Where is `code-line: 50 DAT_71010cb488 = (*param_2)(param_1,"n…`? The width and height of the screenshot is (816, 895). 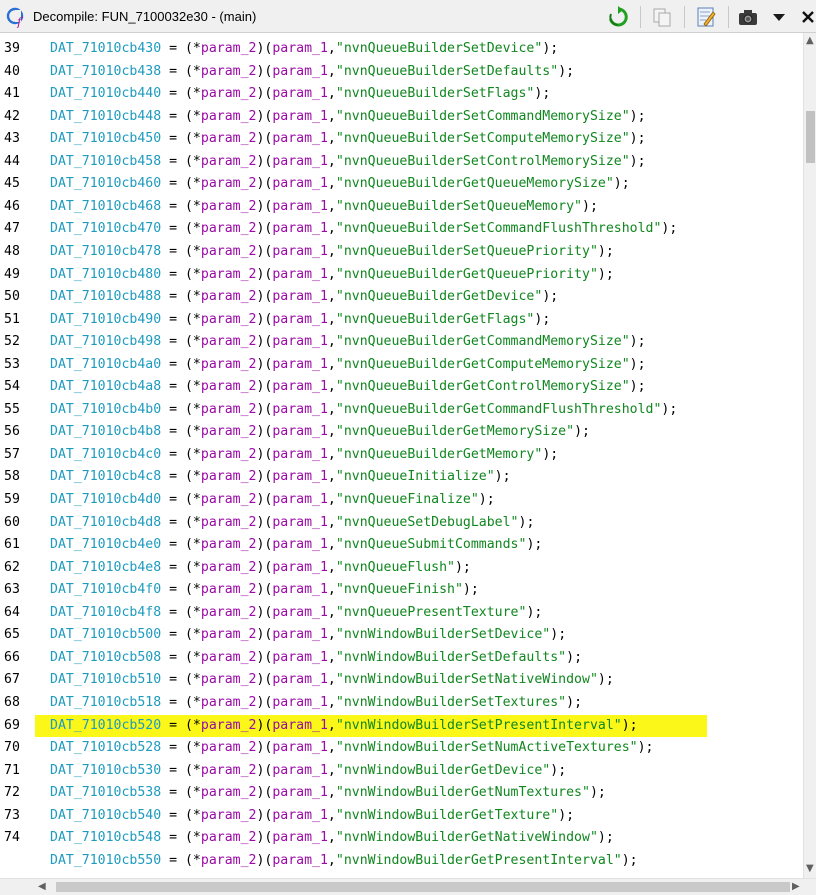
code-line: 50 DAT_71010cb488 = (*param_2)(param_1,"n… is located at coordinates (401, 297).